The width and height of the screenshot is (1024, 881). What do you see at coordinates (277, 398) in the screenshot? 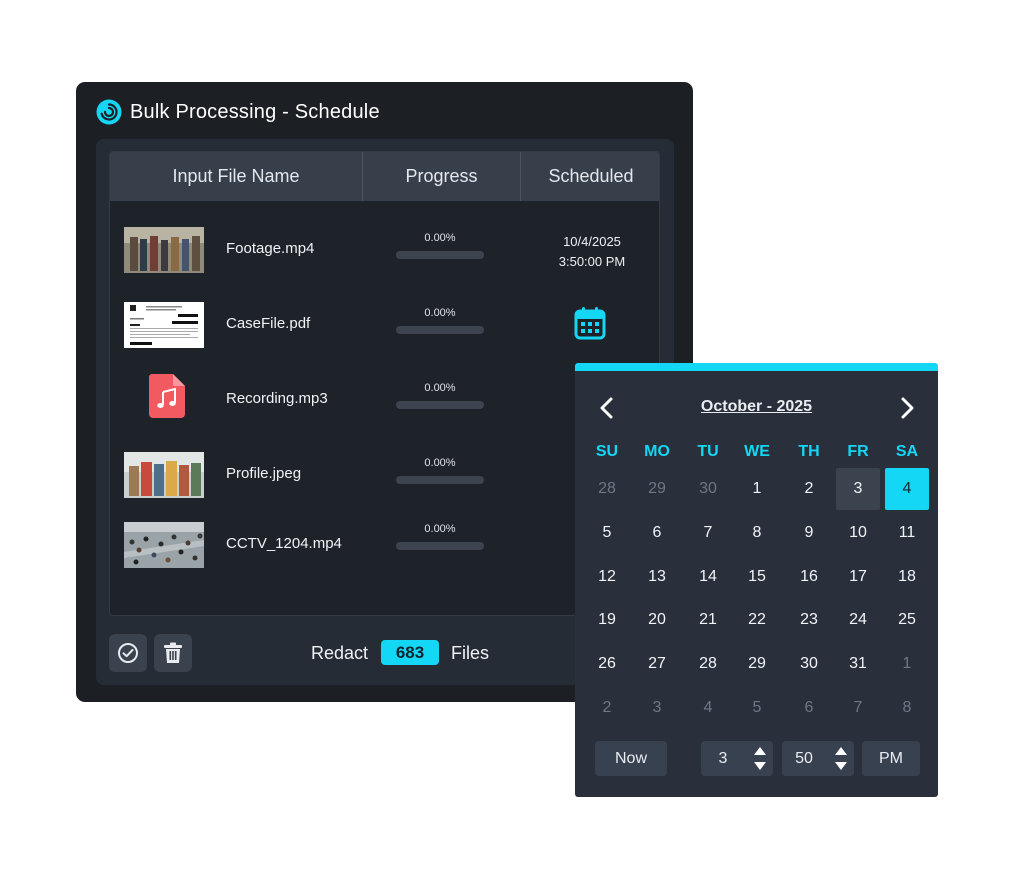
I see `file-name: Recording.mp3` at bounding box center [277, 398].